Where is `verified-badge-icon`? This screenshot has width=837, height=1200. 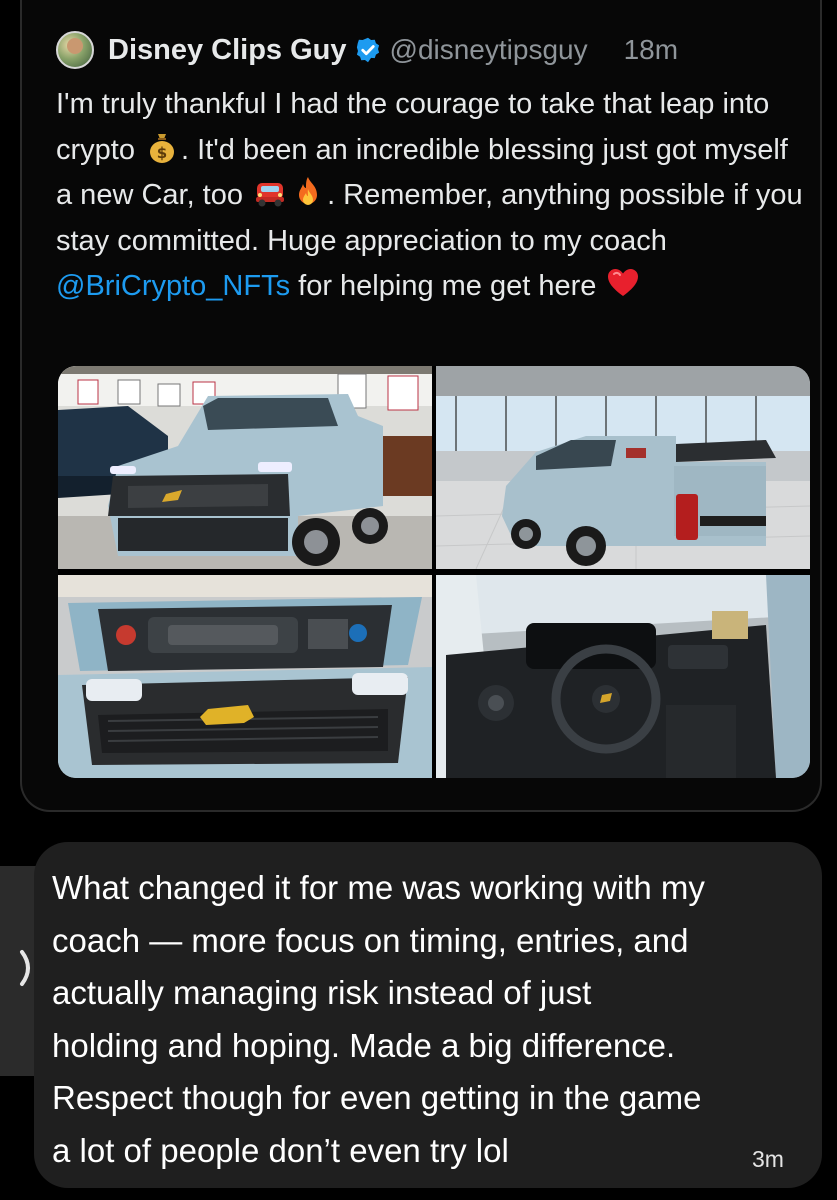
verified-badge-icon is located at coordinates (368, 50).